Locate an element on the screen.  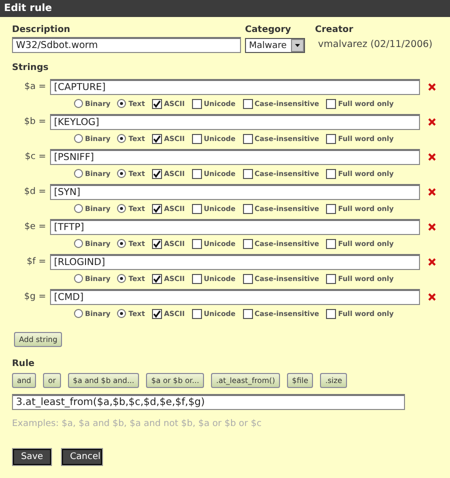
field-label: Description is located at coordinates (42, 30).